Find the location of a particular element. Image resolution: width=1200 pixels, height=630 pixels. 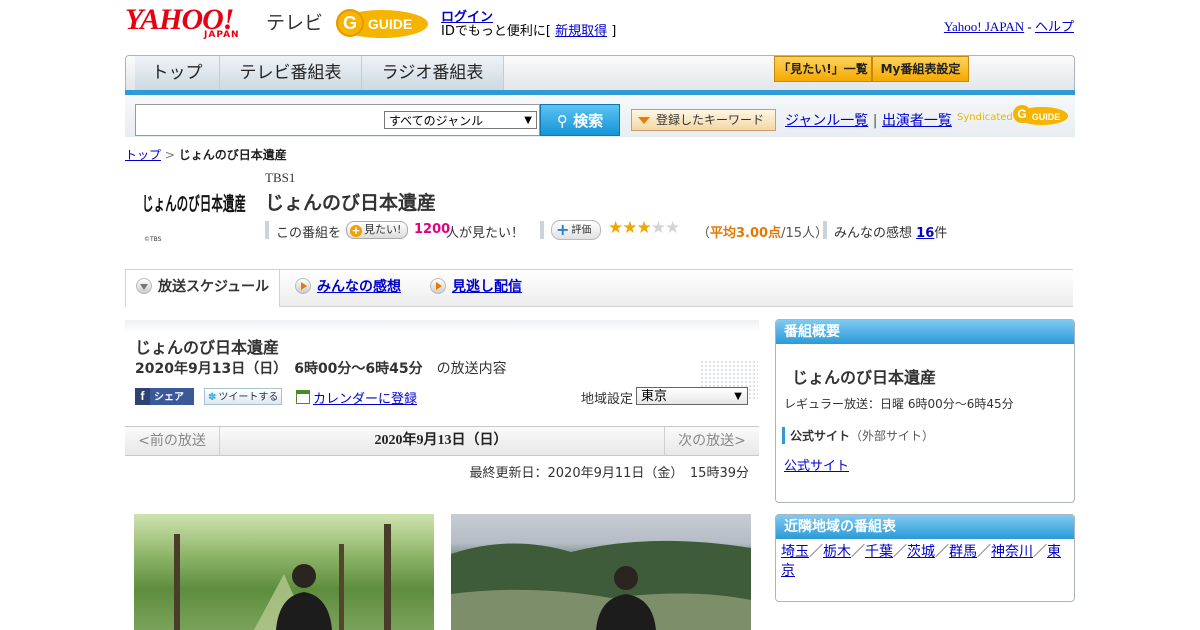

mitai-button: + 見たい! is located at coordinates (377, 230).